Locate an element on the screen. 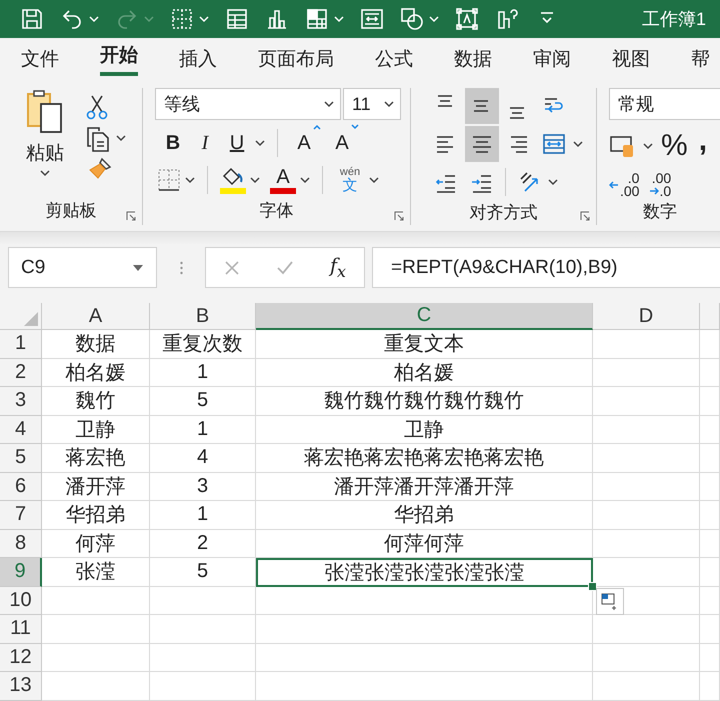  shrink-font-button: A is located at coordinates (342, 143).